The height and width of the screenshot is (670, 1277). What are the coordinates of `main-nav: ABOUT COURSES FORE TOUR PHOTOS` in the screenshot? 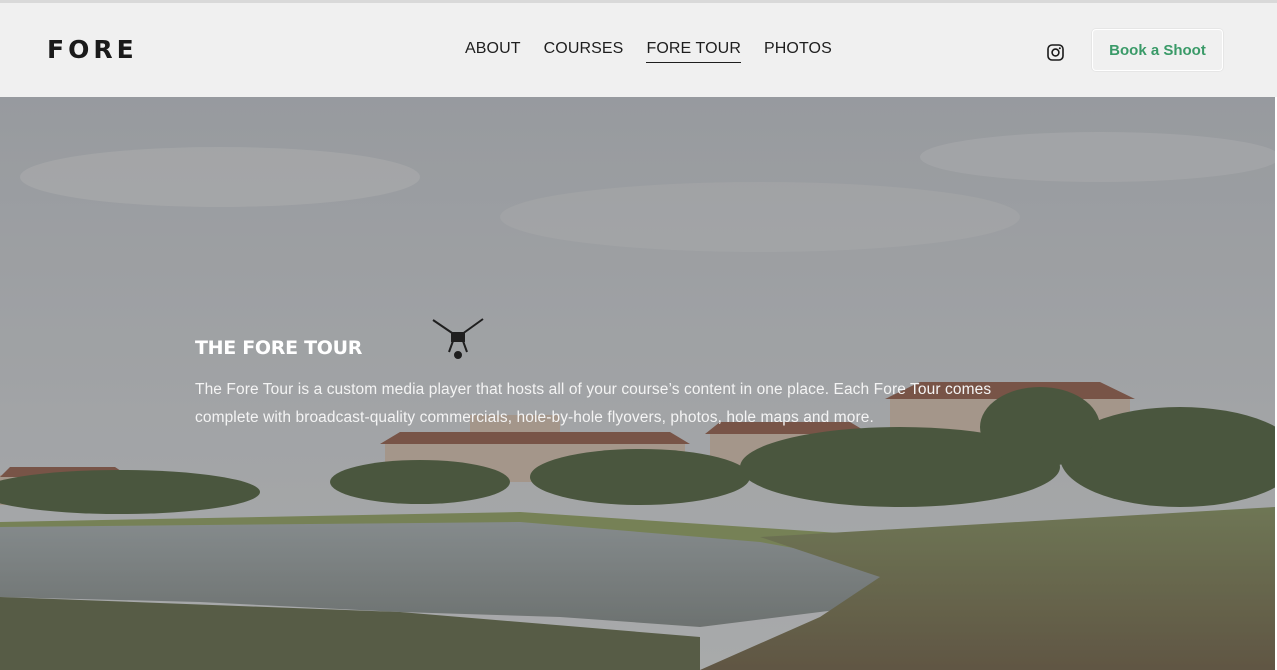 It's located at (648, 51).